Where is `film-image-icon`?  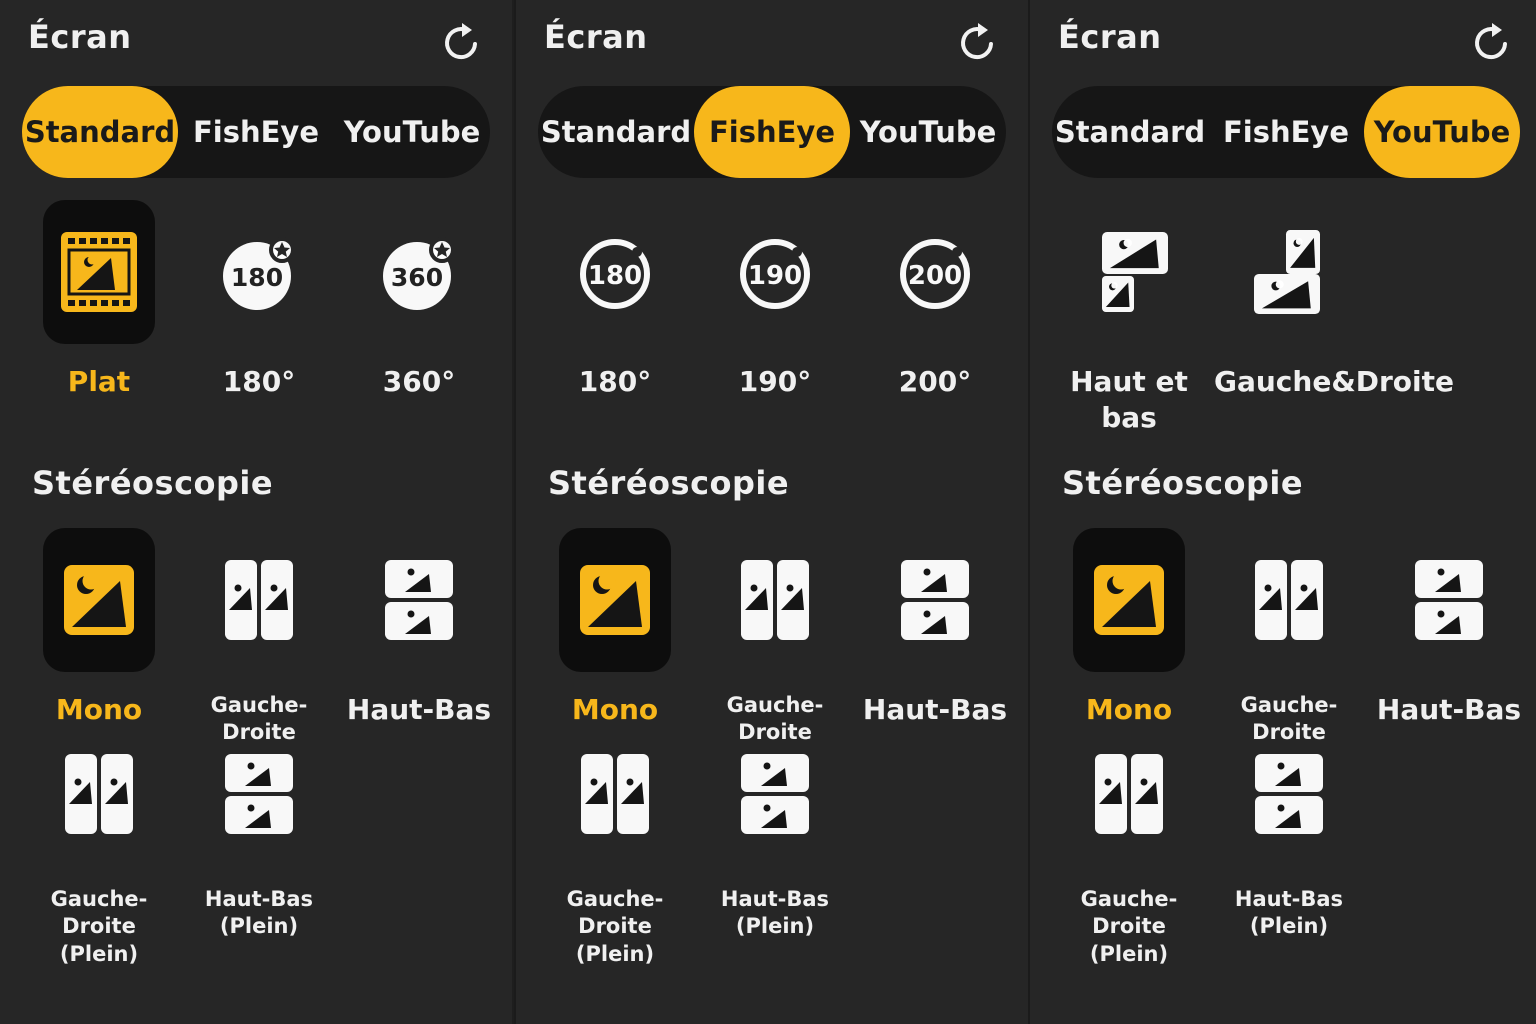 film-image-icon is located at coordinates (99, 272).